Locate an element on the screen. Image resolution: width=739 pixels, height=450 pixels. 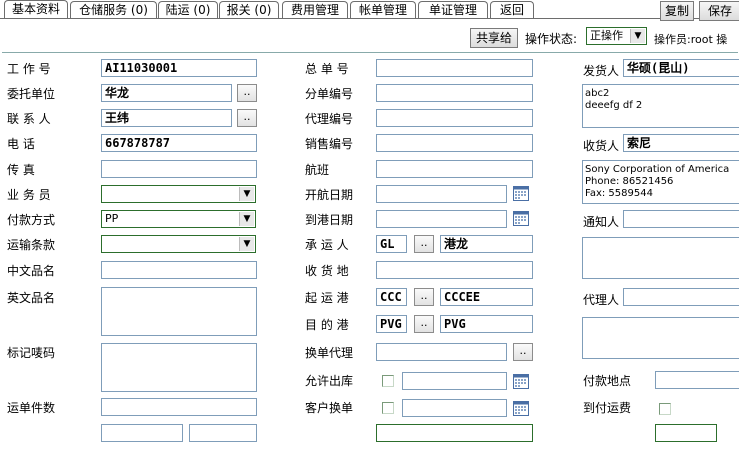
client-lookup-button: .. is located at coordinates (247, 93).